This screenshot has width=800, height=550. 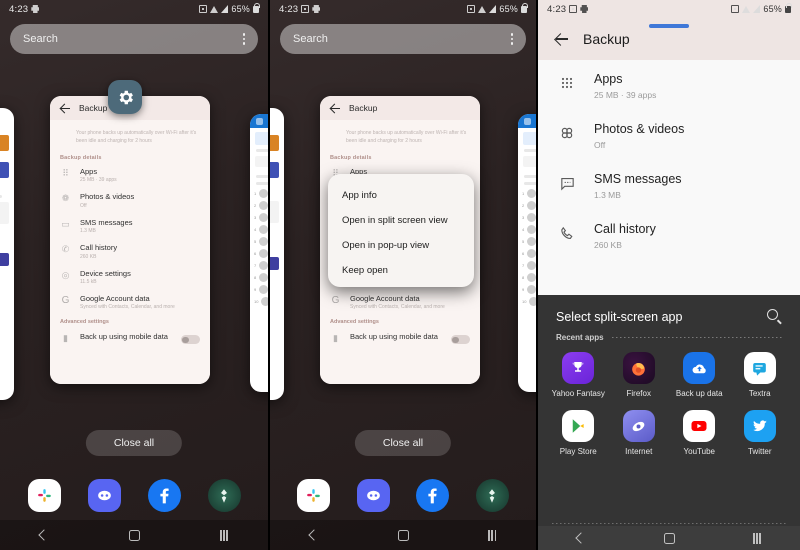 I want to click on app-label: Yahoo Fantasy, so click(x=578, y=393).